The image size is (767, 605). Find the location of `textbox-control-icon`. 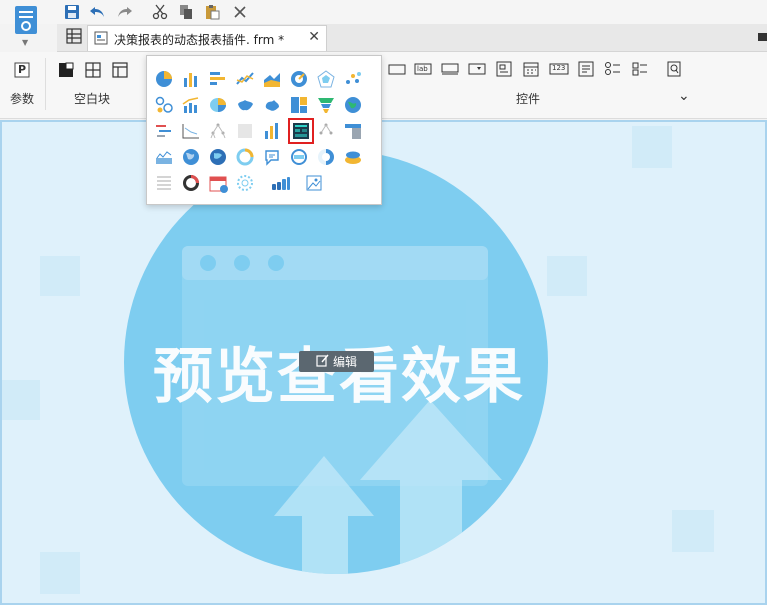

textbox-control-icon is located at coordinates (450, 71).